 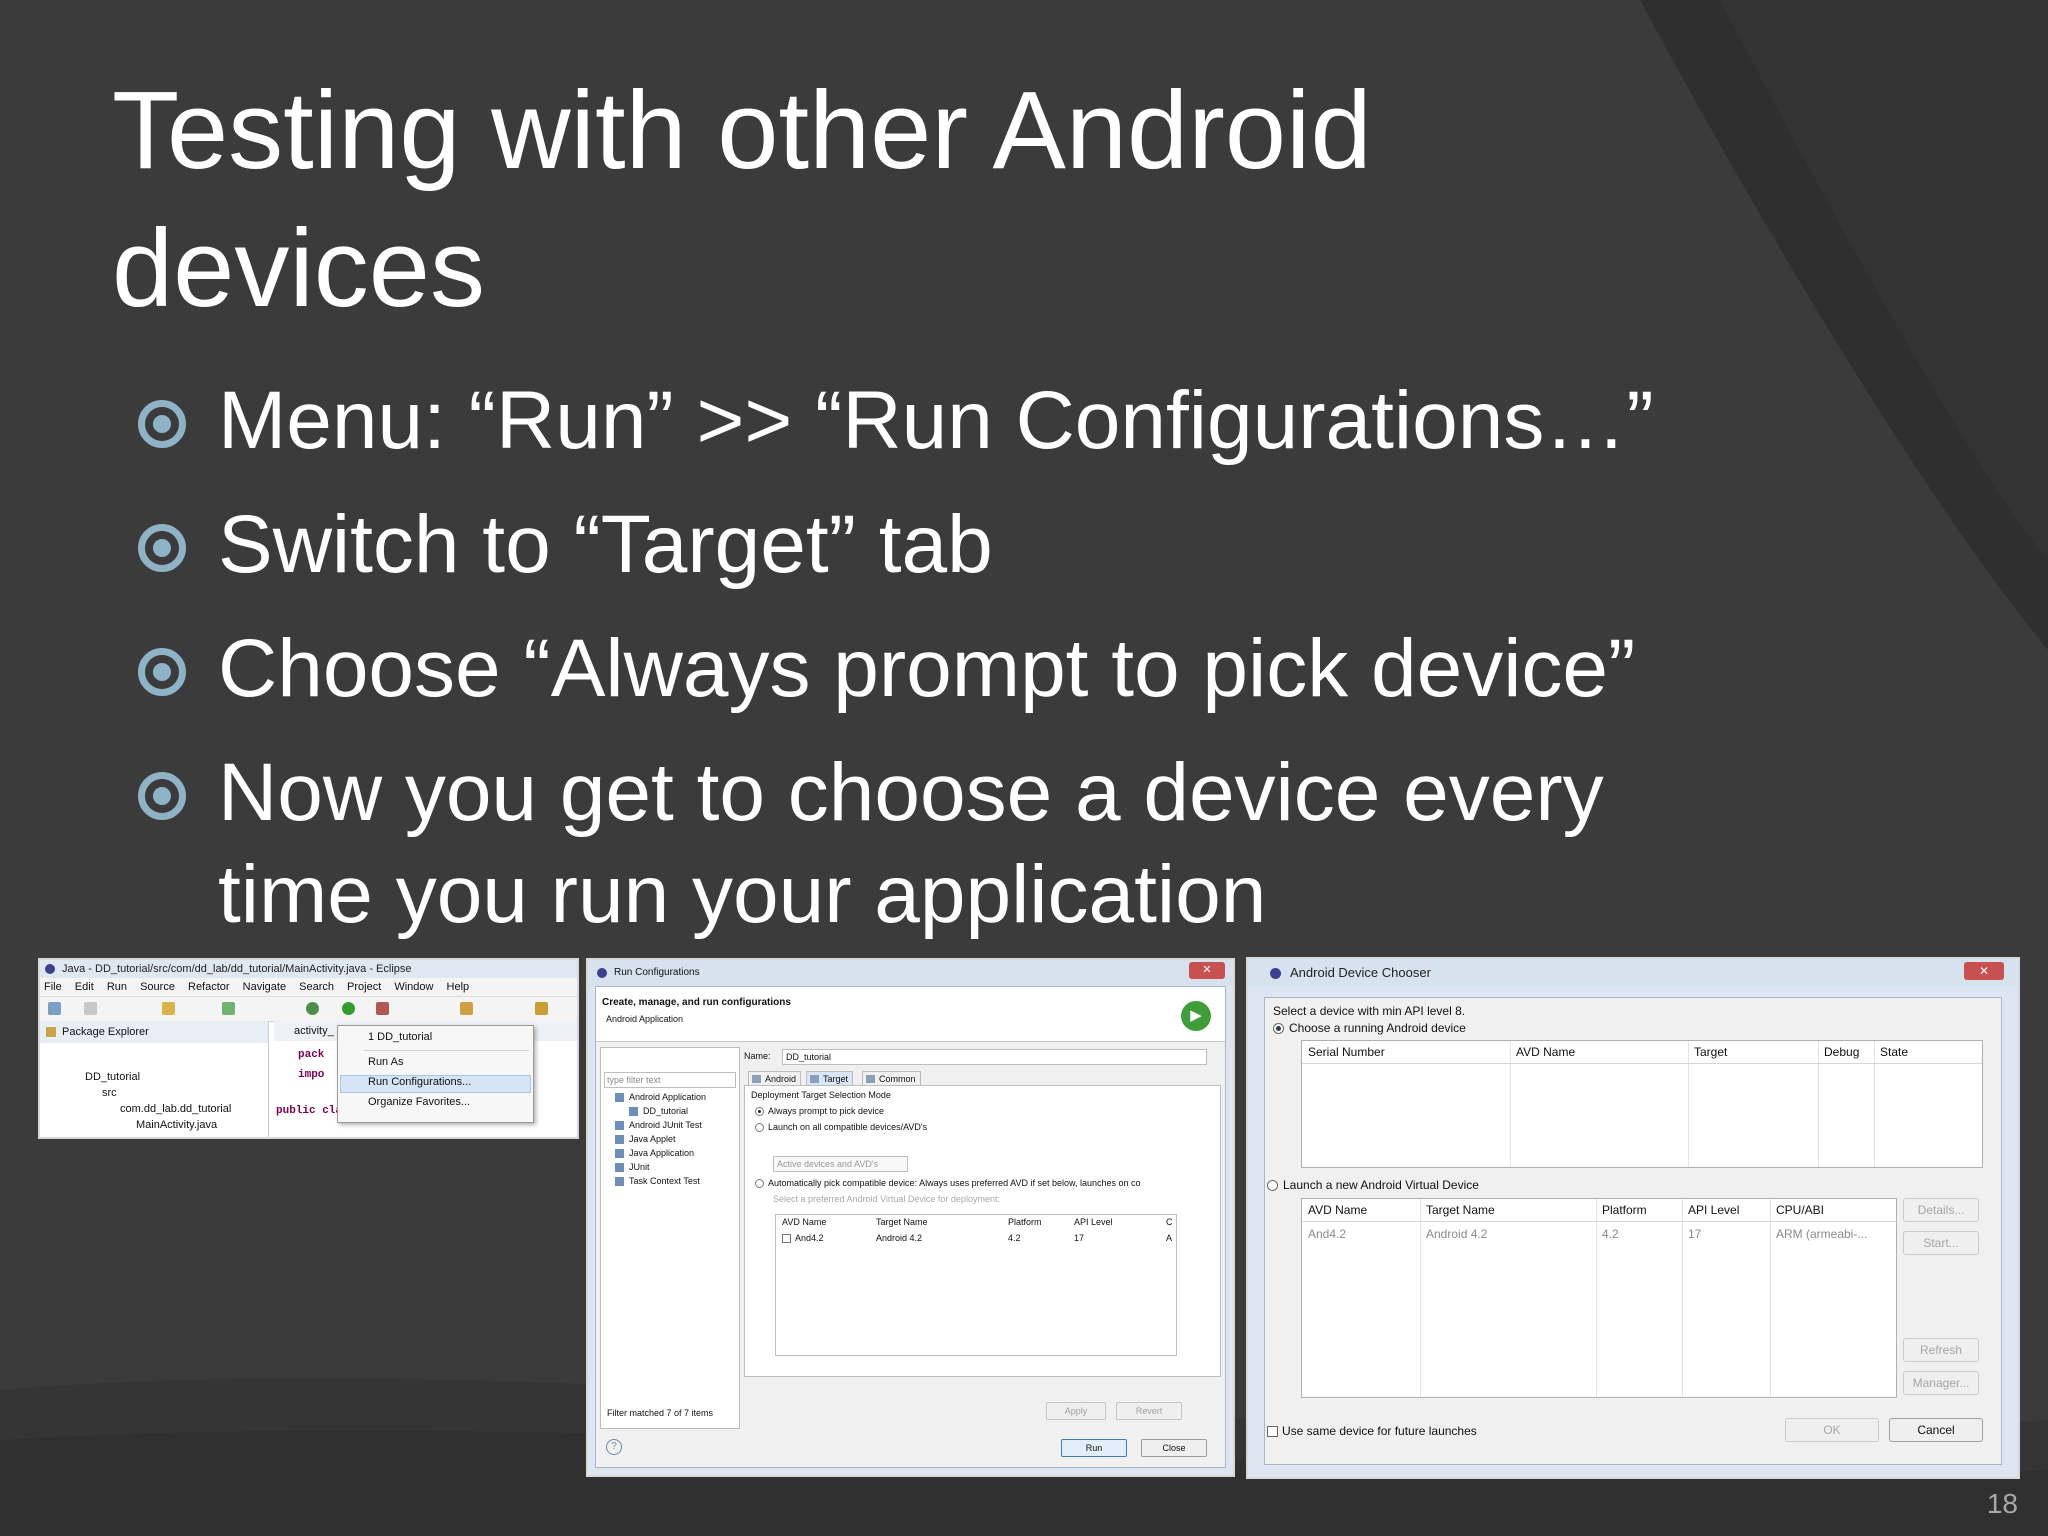 I want to click on menu-run: Run, so click(x=117, y=987).